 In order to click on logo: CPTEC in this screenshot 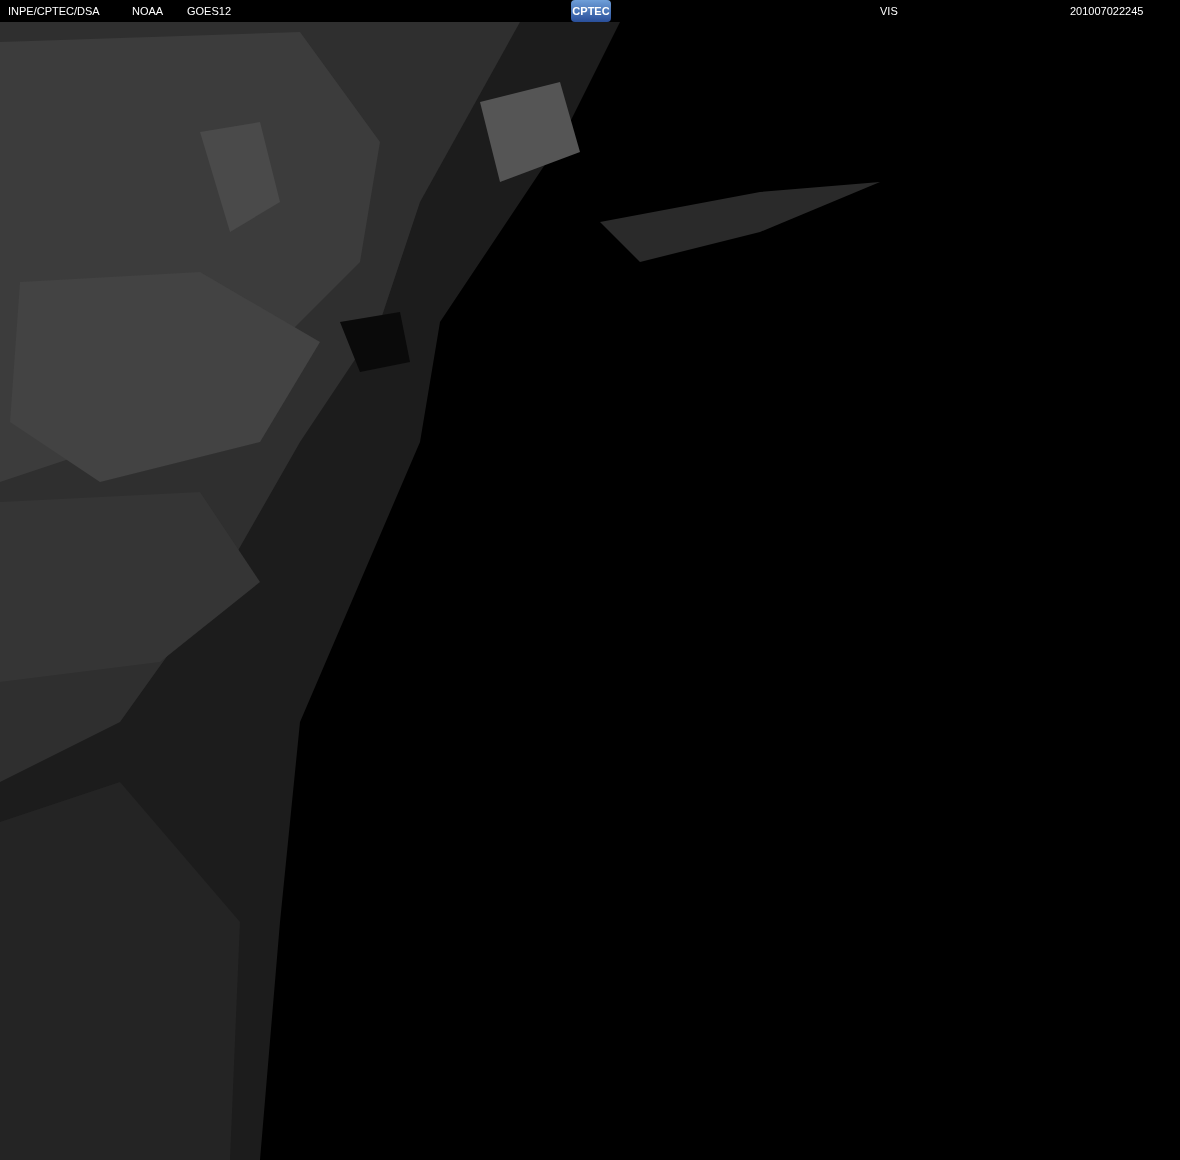, I will do `click(591, 11)`.